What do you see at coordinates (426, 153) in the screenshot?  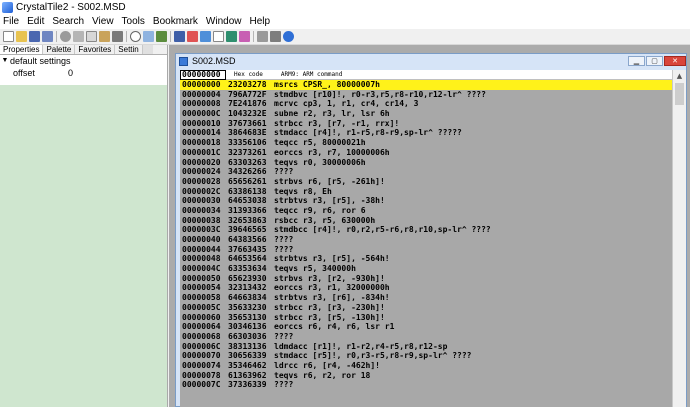 I see `disassembly-row: 0000001C 32373261 eorccs r3, r7, 10000006h` at bounding box center [426, 153].